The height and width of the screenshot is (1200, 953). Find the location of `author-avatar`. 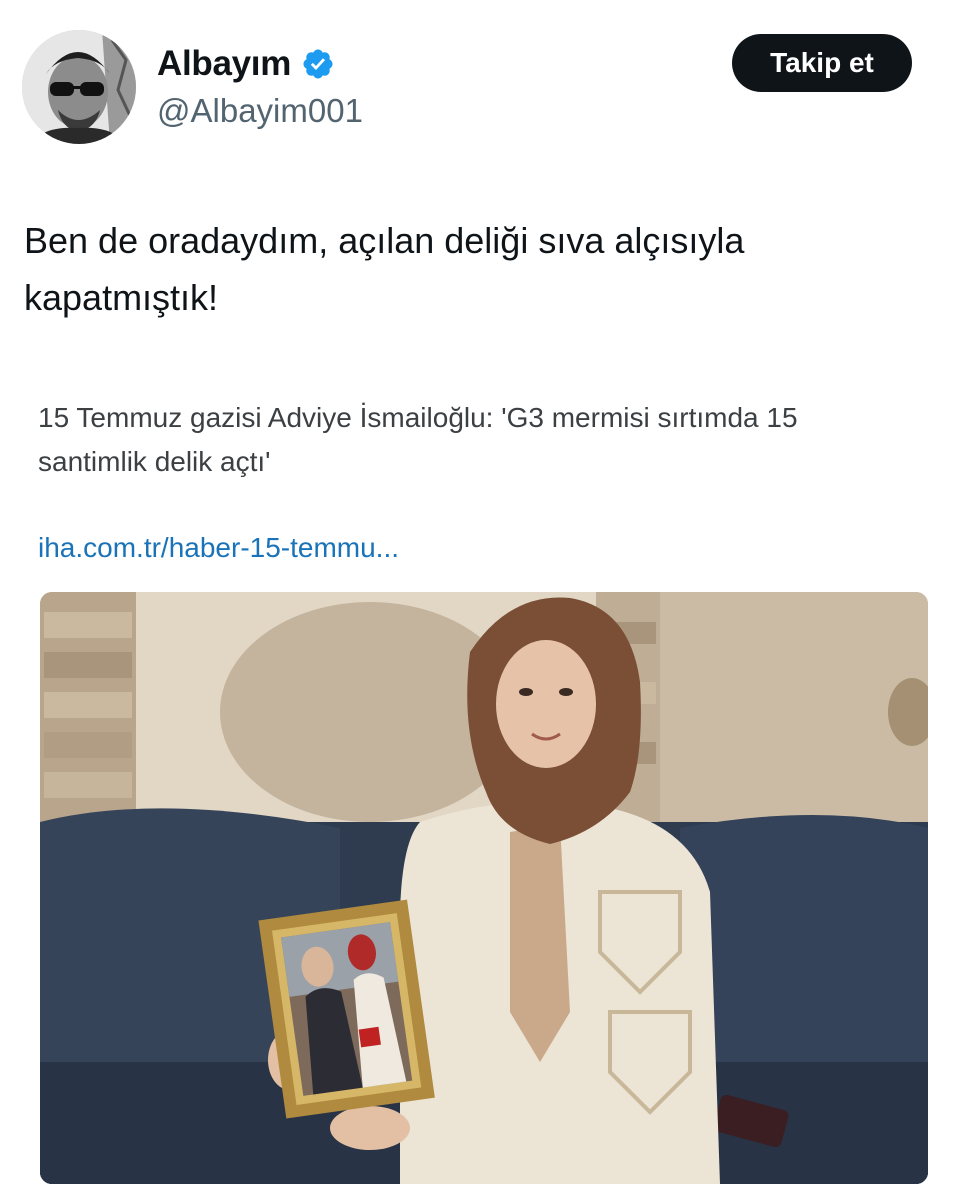

author-avatar is located at coordinates (79, 87).